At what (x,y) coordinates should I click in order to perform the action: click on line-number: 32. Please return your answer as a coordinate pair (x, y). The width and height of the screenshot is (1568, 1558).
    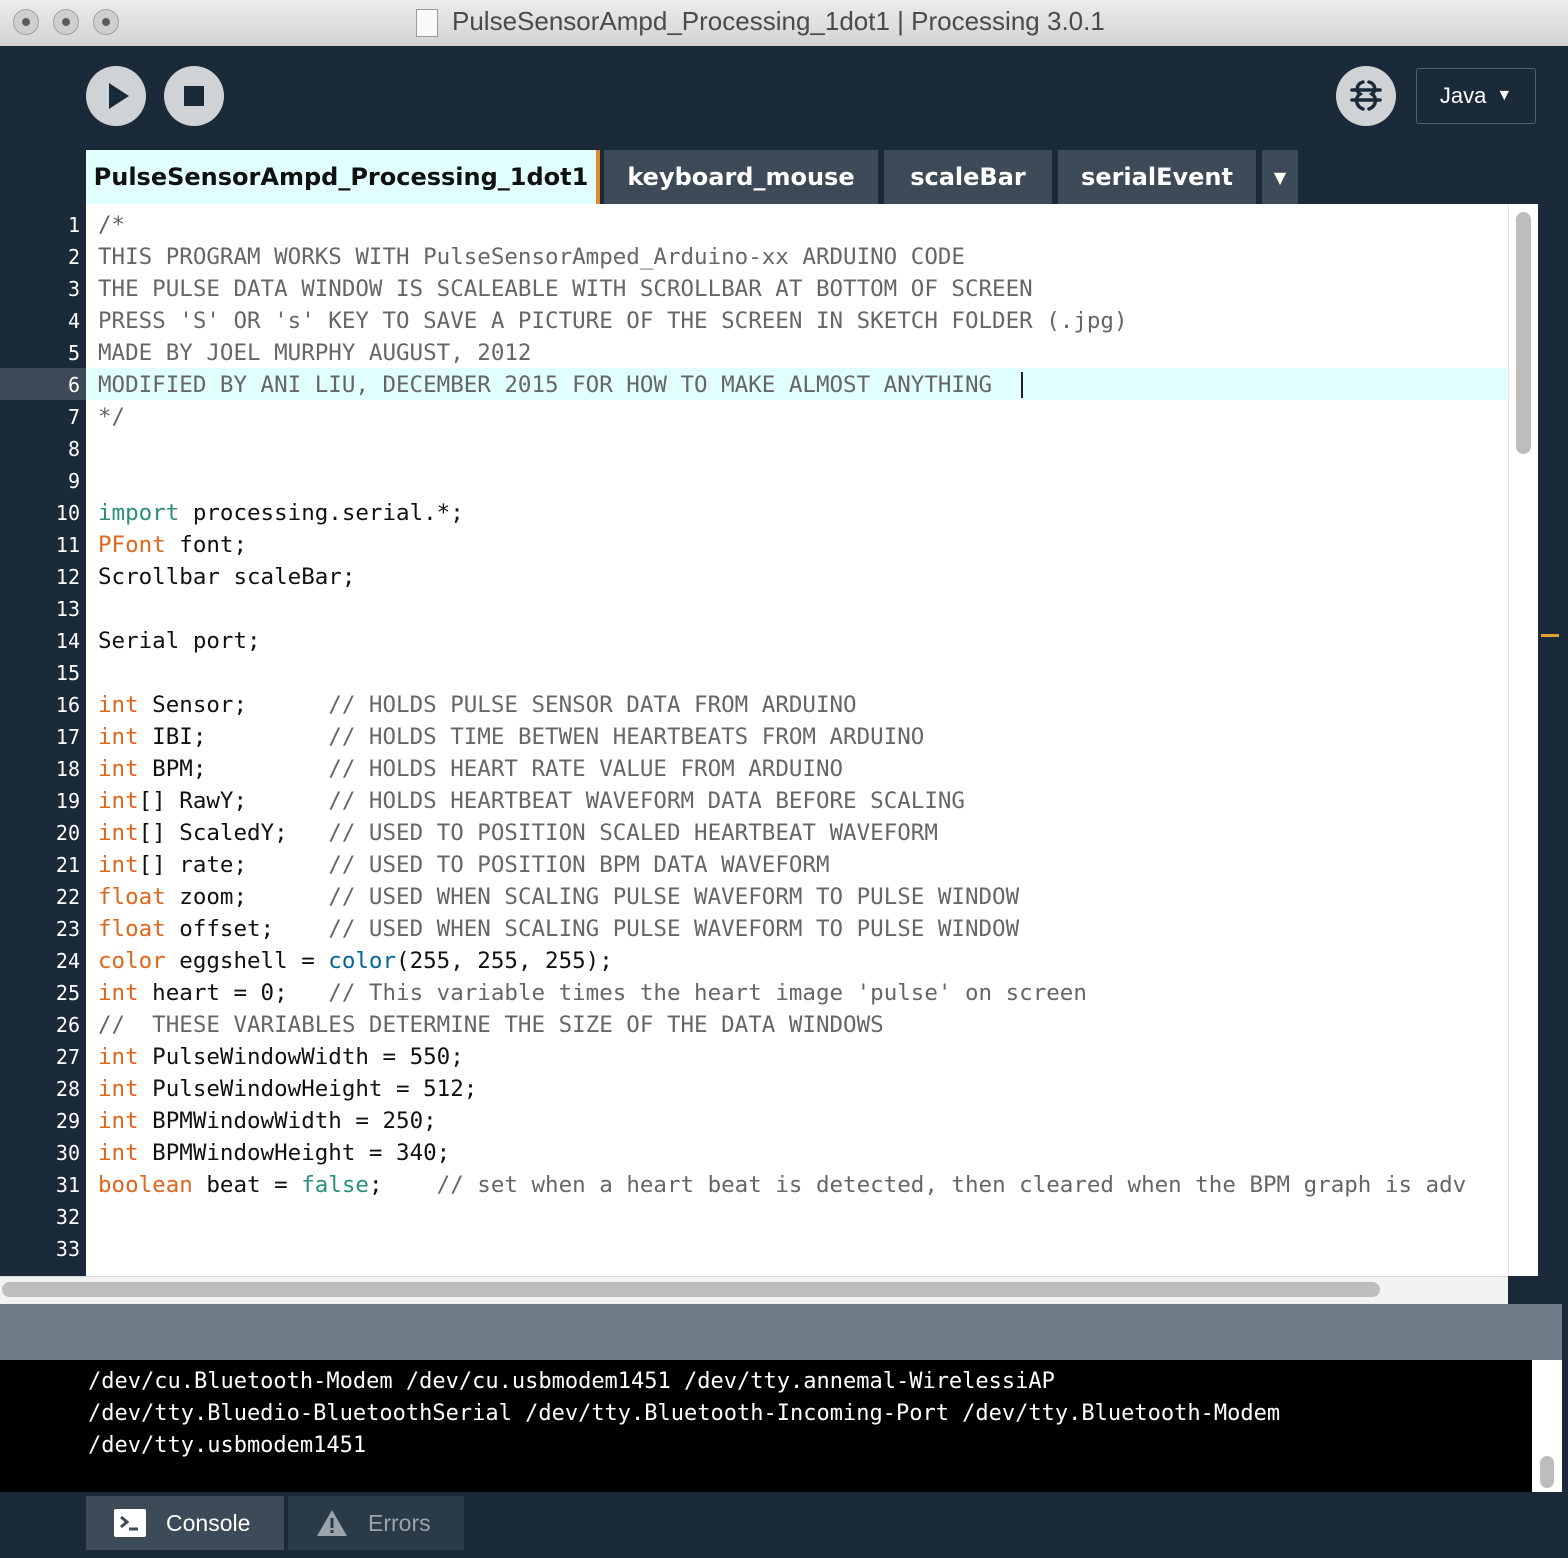
    Looking at the image, I should click on (67, 1217).